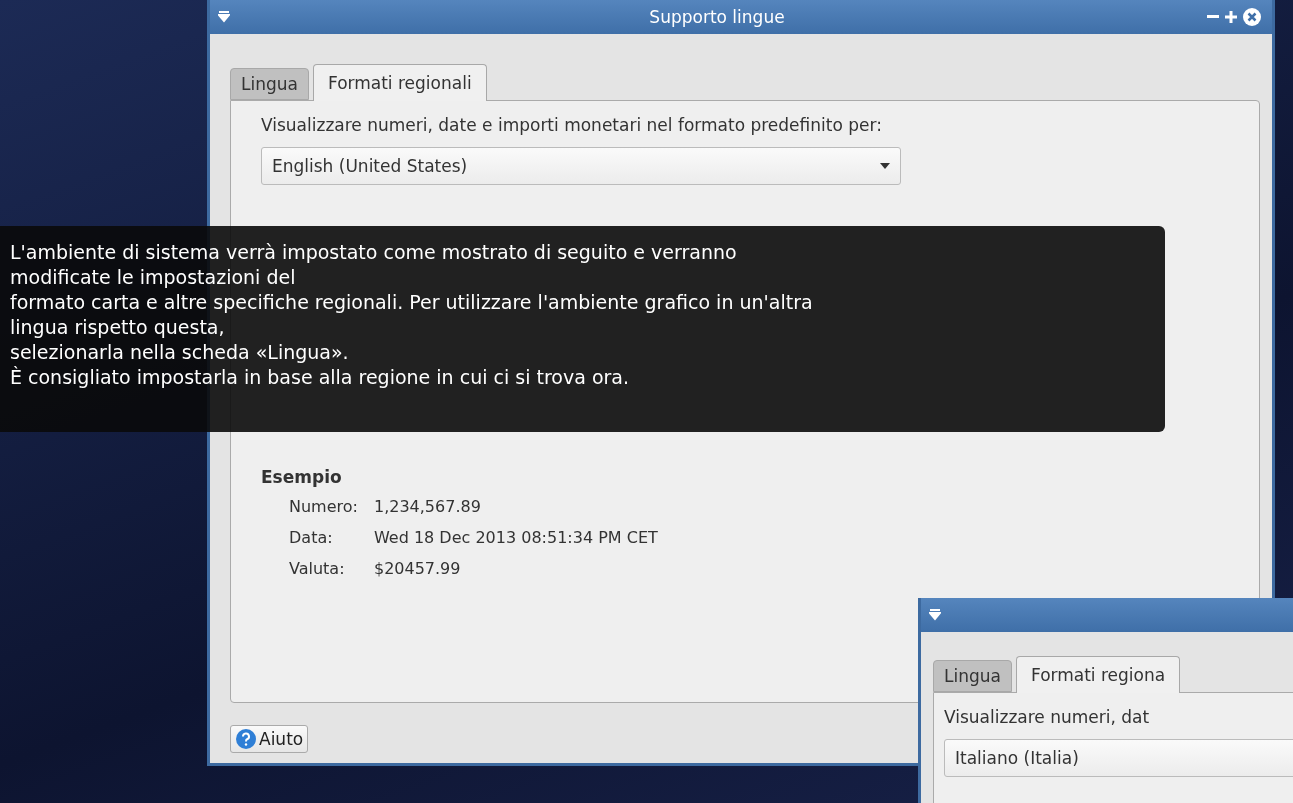 The height and width of the screenshot is (803, 1293). Describe the element at coordinates (320, 377) in the screenshot. I see `tooltip-line: È consigliato impostarla in base alla regione in cui ci si trova ora.` at that location.